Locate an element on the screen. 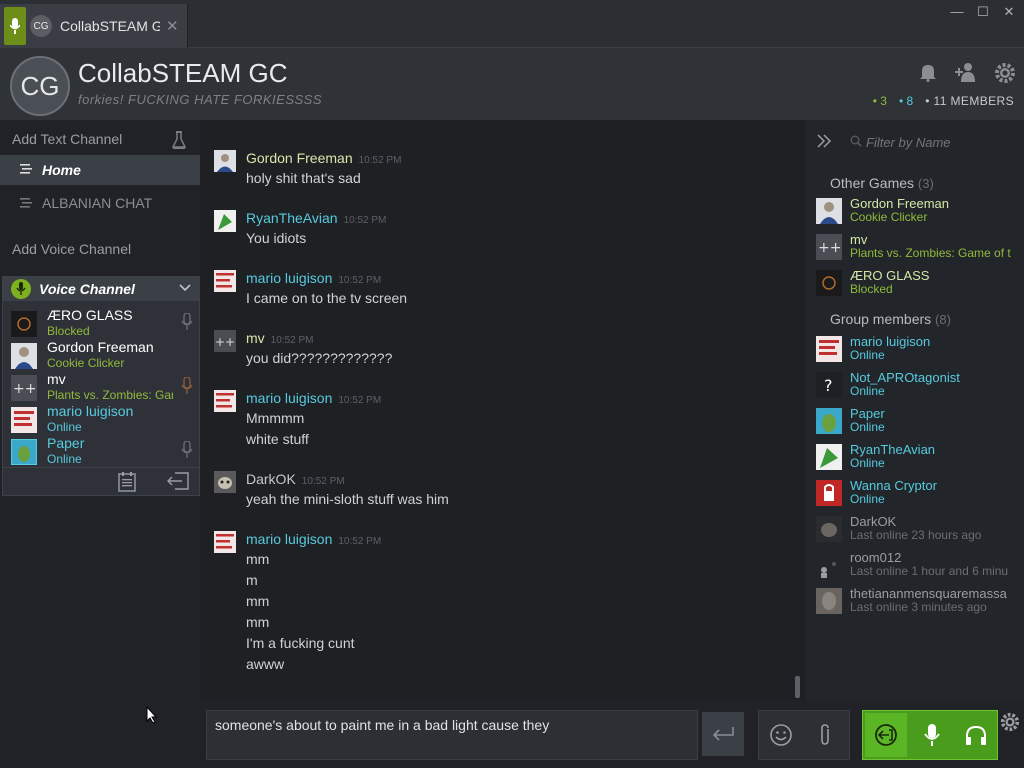  chat-tab: CG CollabSTEAM G ✕ is located at coordinates (94, 26).